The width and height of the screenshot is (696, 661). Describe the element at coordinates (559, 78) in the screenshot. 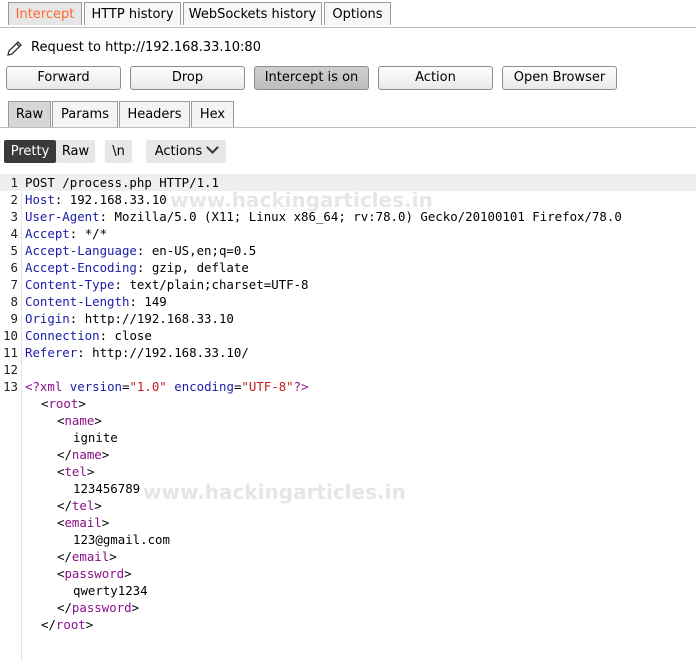

I see `open-browser-button: Open Browser` at that location.